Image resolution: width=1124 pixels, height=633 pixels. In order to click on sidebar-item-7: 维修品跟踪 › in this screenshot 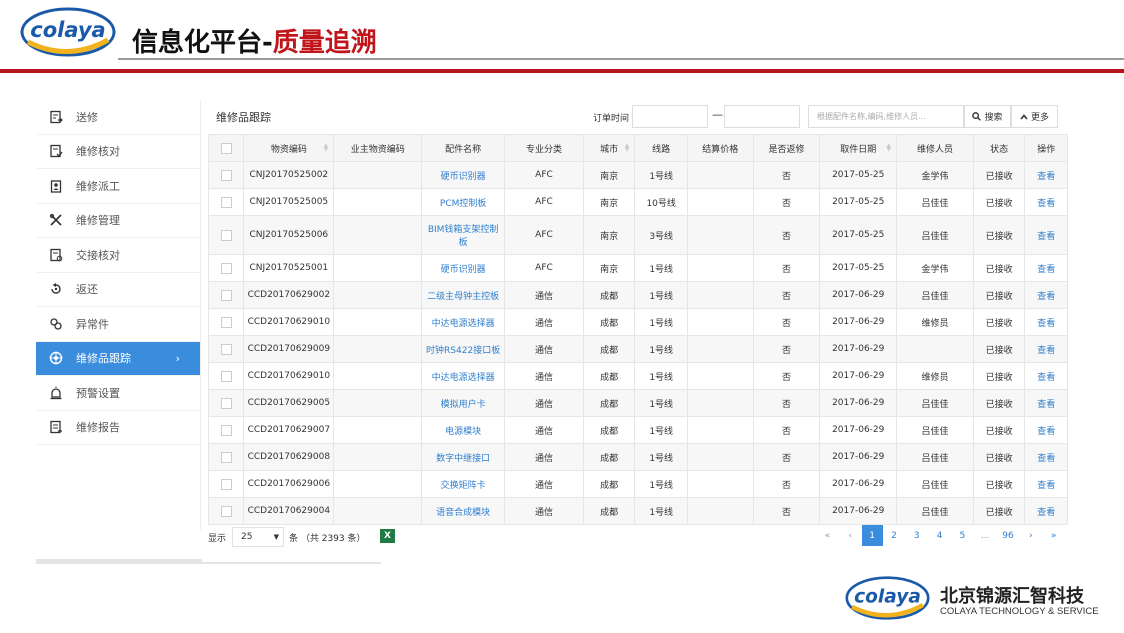, I will do `click(118, 358)`.